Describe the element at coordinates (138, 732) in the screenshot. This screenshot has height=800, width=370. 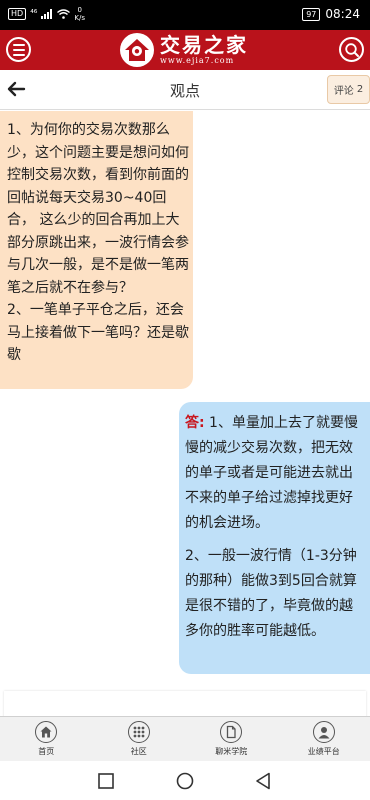
I see `grid-icon` at that location.